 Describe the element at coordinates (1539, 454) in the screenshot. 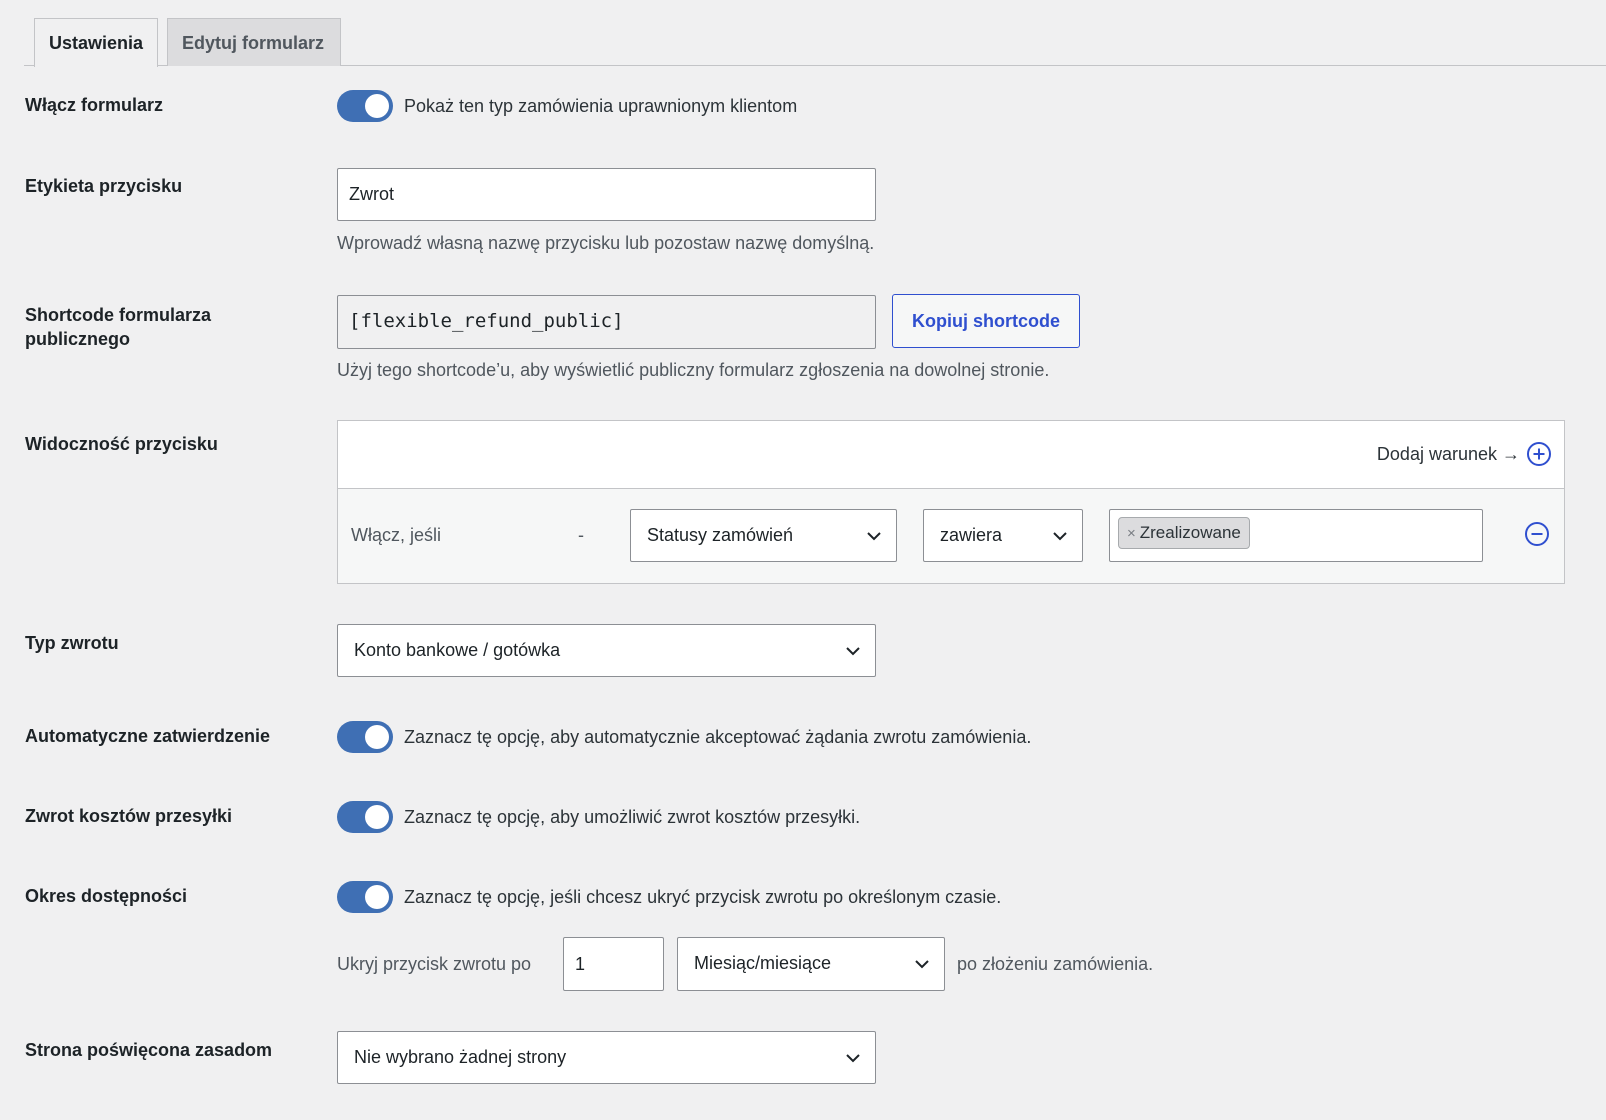

I see `plus-circle-icon` at that location.